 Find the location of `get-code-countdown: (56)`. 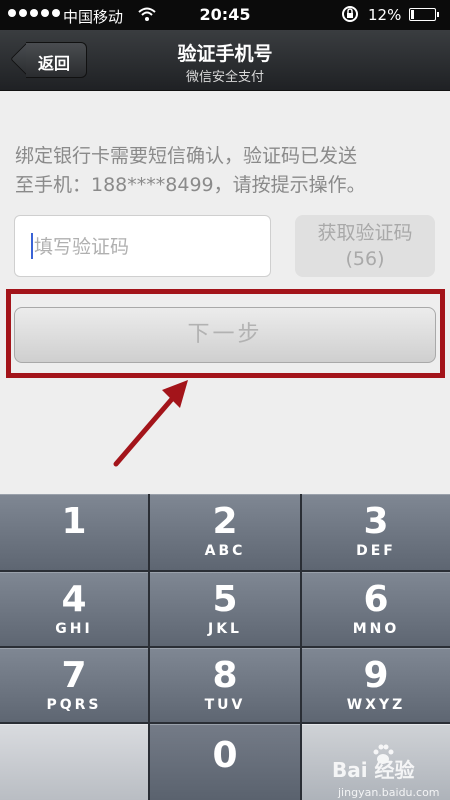

get-code-countdown: (56) is located at coordinates (365, 259).